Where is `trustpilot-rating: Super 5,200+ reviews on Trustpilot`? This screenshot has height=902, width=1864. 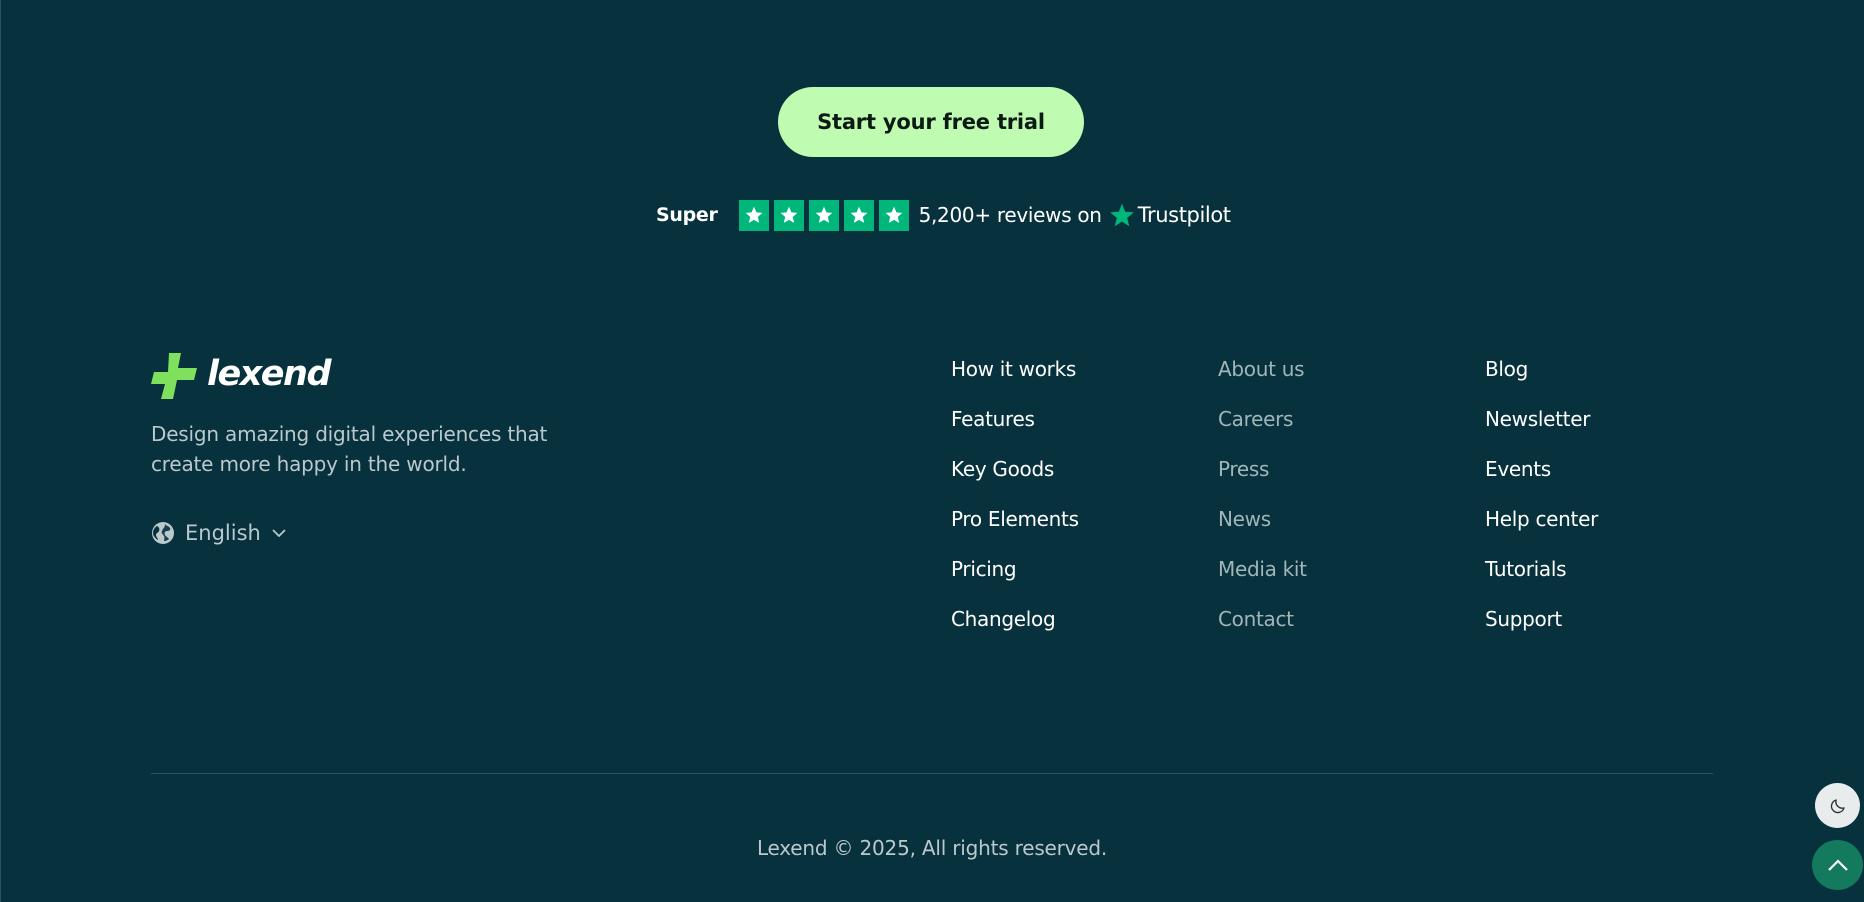
trustpilot-rating: Super 5,200+ reviews on Trustpilot is located at coordinates (943, 215).